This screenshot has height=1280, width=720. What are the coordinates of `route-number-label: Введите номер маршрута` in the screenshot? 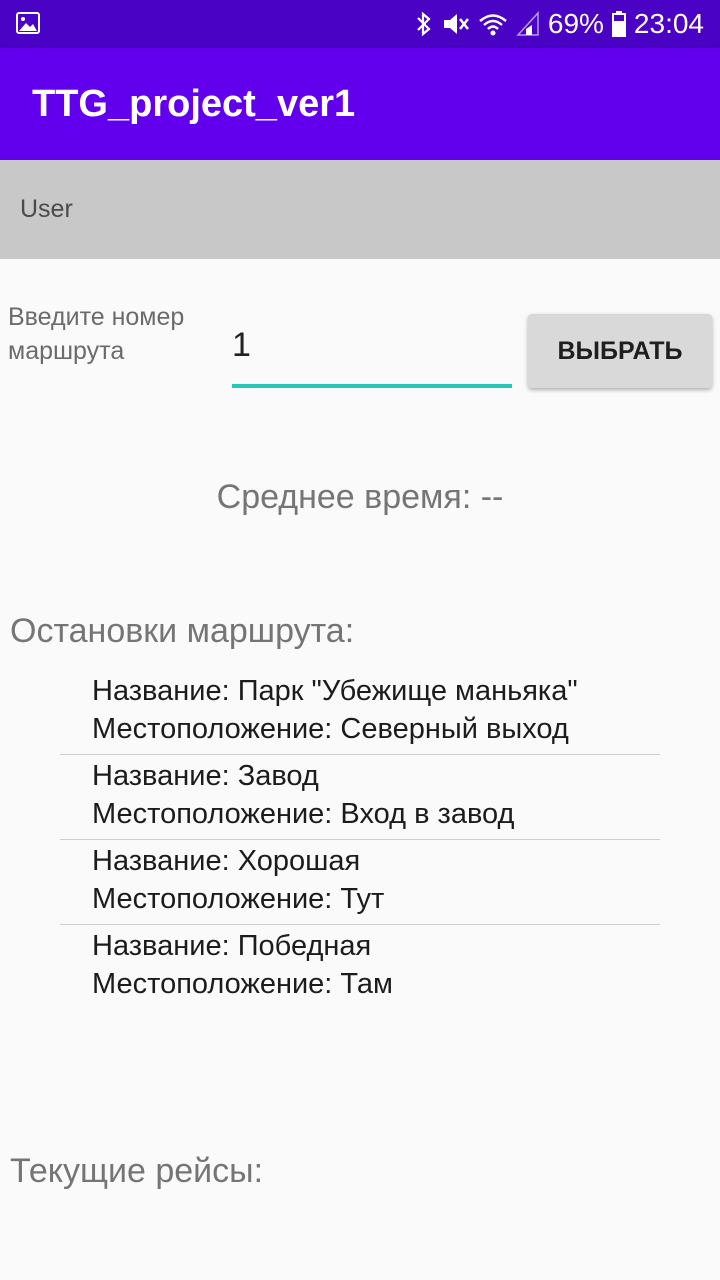 It's located at (96, 334).